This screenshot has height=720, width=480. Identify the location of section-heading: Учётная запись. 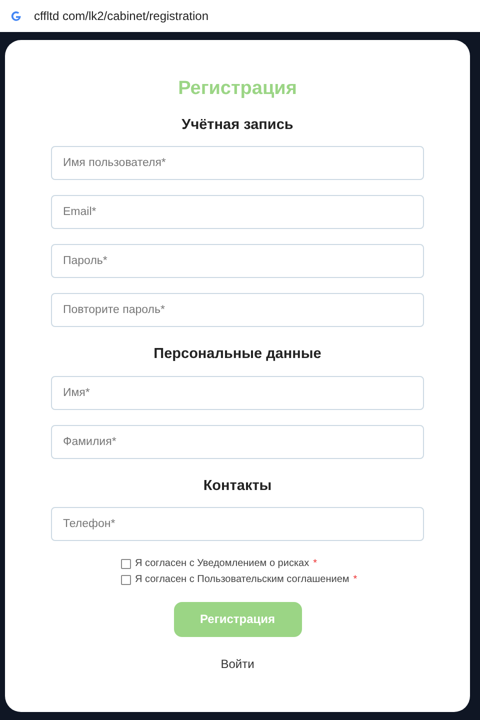
(238, 125).